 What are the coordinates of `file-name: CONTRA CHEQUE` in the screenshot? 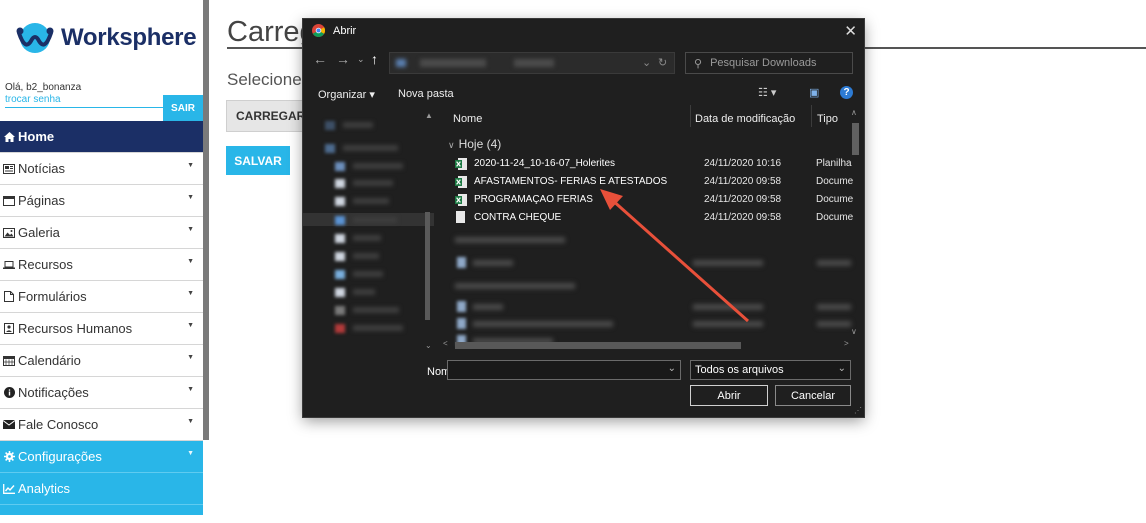 It's located at (518, 217).